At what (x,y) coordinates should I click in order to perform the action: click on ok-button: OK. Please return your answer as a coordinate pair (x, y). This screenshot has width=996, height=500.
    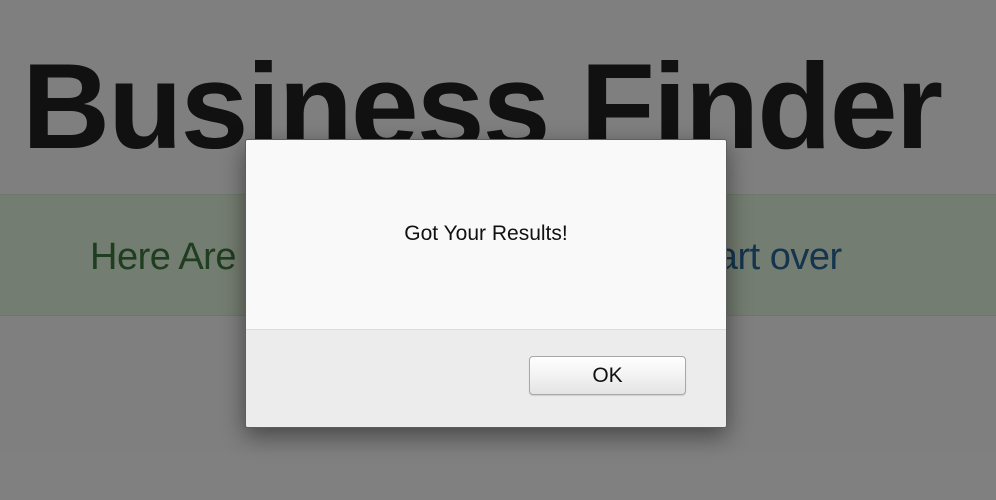
    Looking at the image, I should click on (607, 375).